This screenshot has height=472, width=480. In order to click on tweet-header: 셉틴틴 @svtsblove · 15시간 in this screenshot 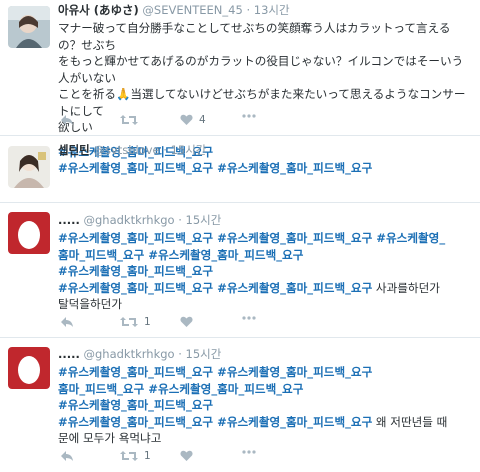, I will do `click(264, 150)`.